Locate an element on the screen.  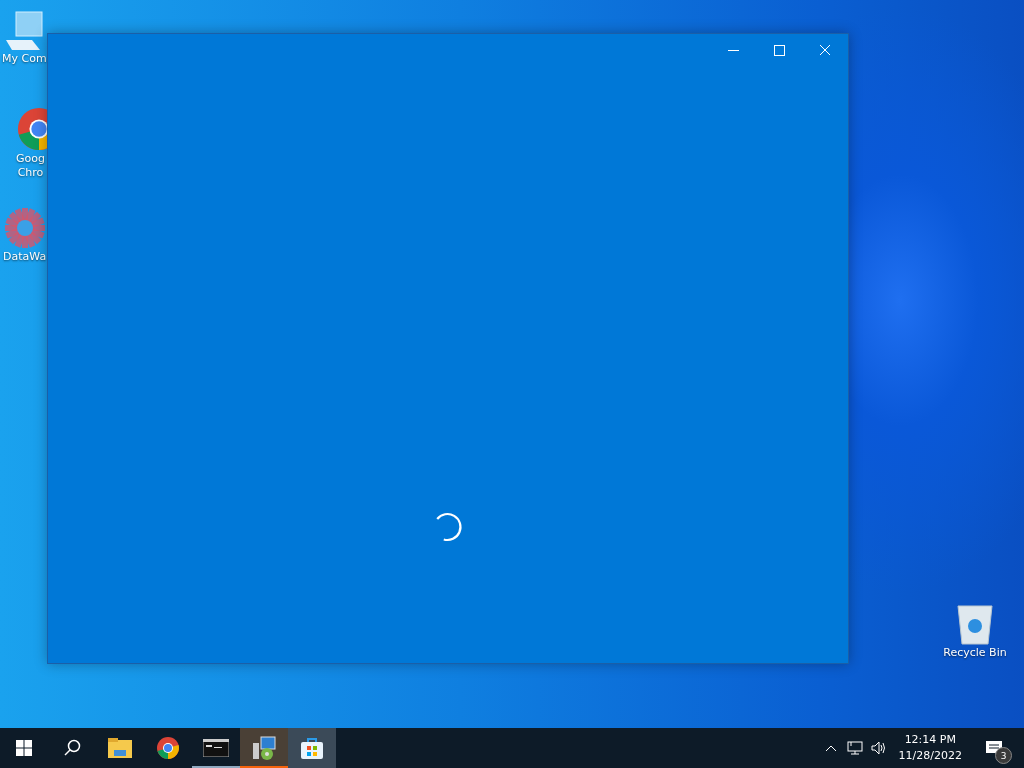
message-icon is located at coordinates (994, 748).